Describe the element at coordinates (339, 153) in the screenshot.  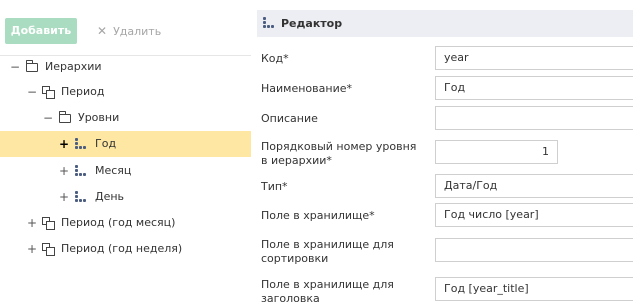
I see `order-label: Порядковый номер уровня в иерархии*` at that location.